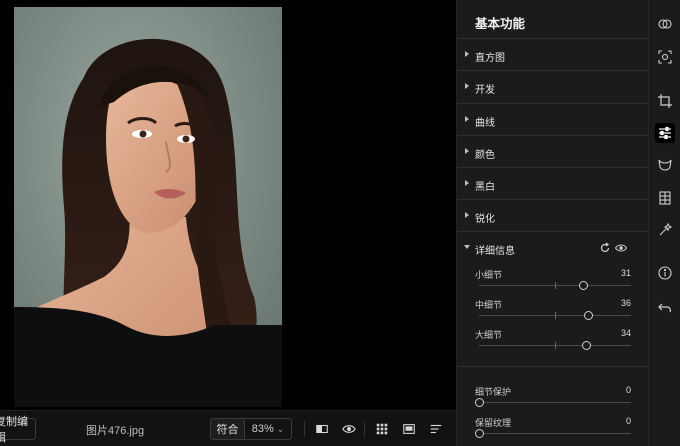 This screenshot has width=680, height=446. I want to click on chevron-down-icon, so click(467, 247).